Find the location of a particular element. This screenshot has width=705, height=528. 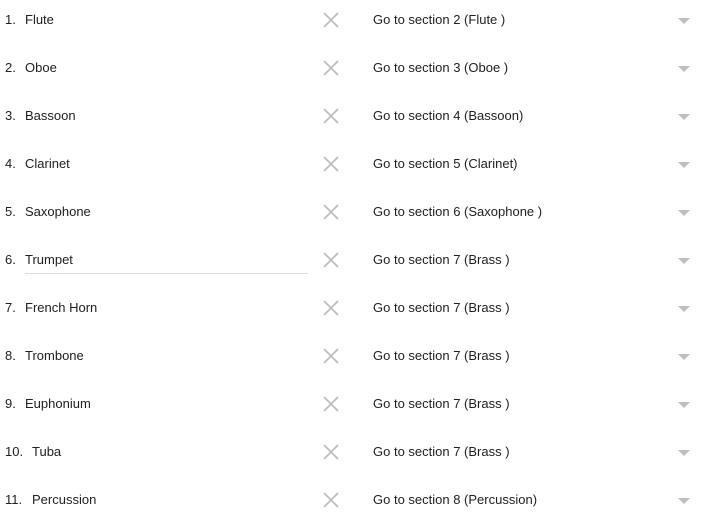

go-to-section-select: Go to section 4 (Bassoon) is located at coordinates (448, 116).